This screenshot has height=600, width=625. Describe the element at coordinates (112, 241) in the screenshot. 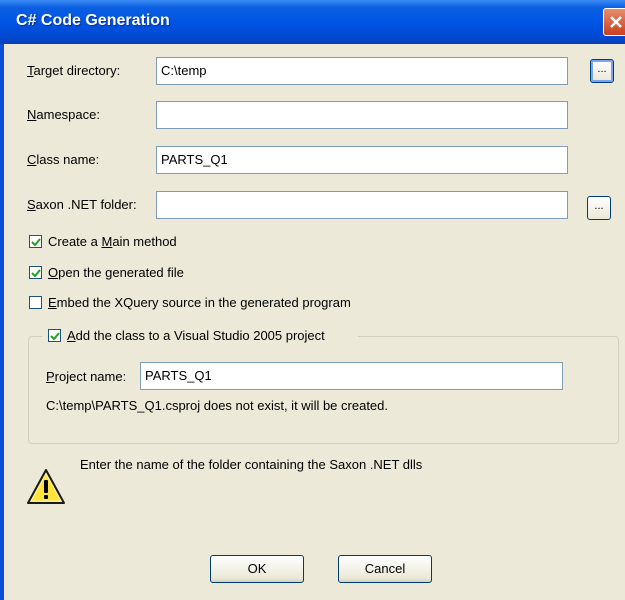

I see `create-main-method-label: Create a Main method` at that location.